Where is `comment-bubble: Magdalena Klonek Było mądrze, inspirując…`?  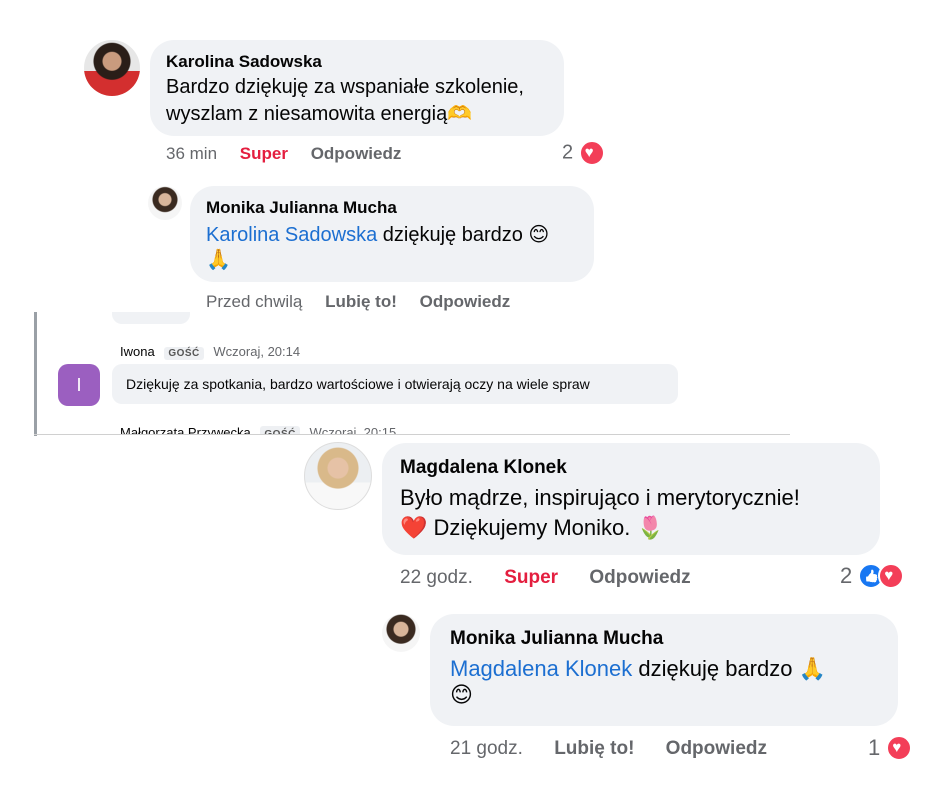 comment-bubble: Magdalena Klonek Było mądrze, inspirując… is located at coordinates (631, 499).